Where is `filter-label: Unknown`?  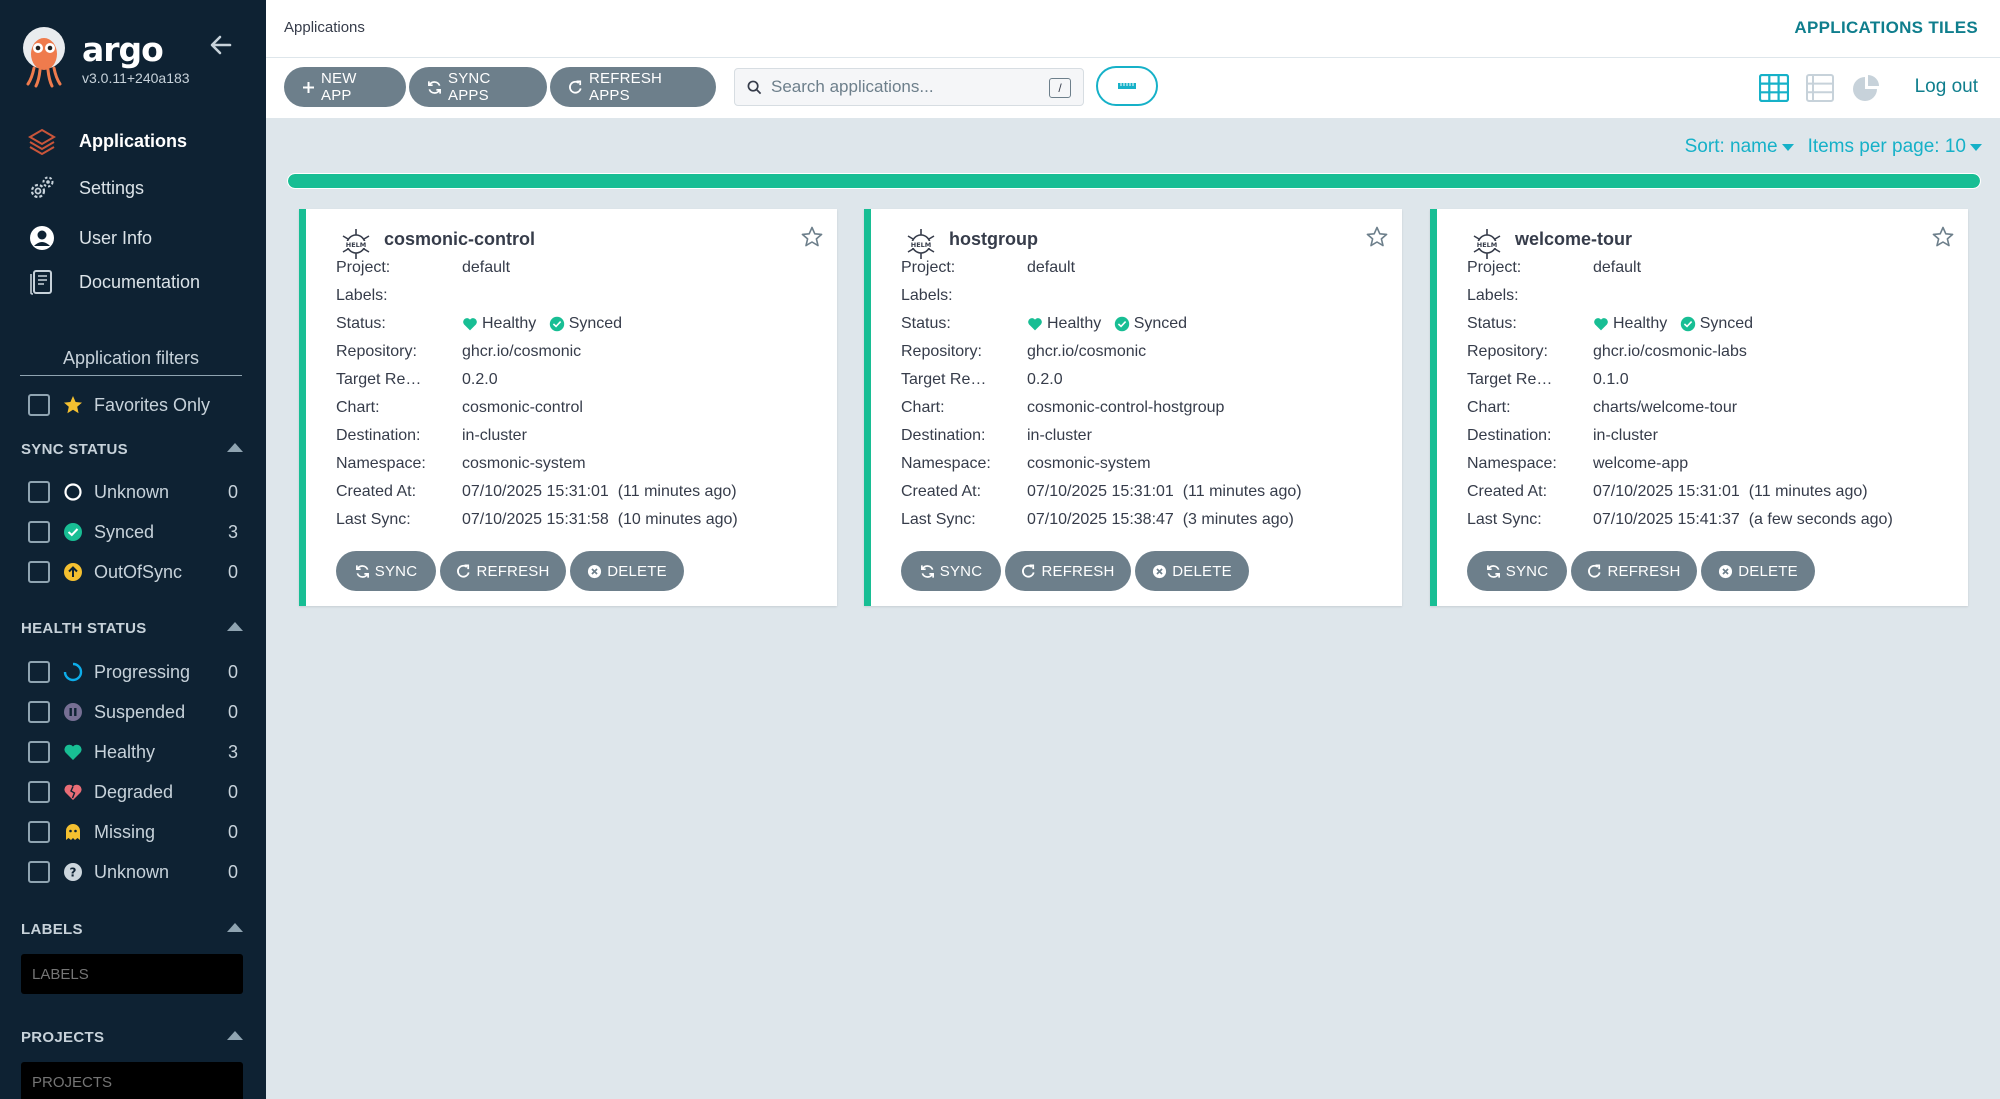 filter-label: Unknown is located at coordinates (132, 871).